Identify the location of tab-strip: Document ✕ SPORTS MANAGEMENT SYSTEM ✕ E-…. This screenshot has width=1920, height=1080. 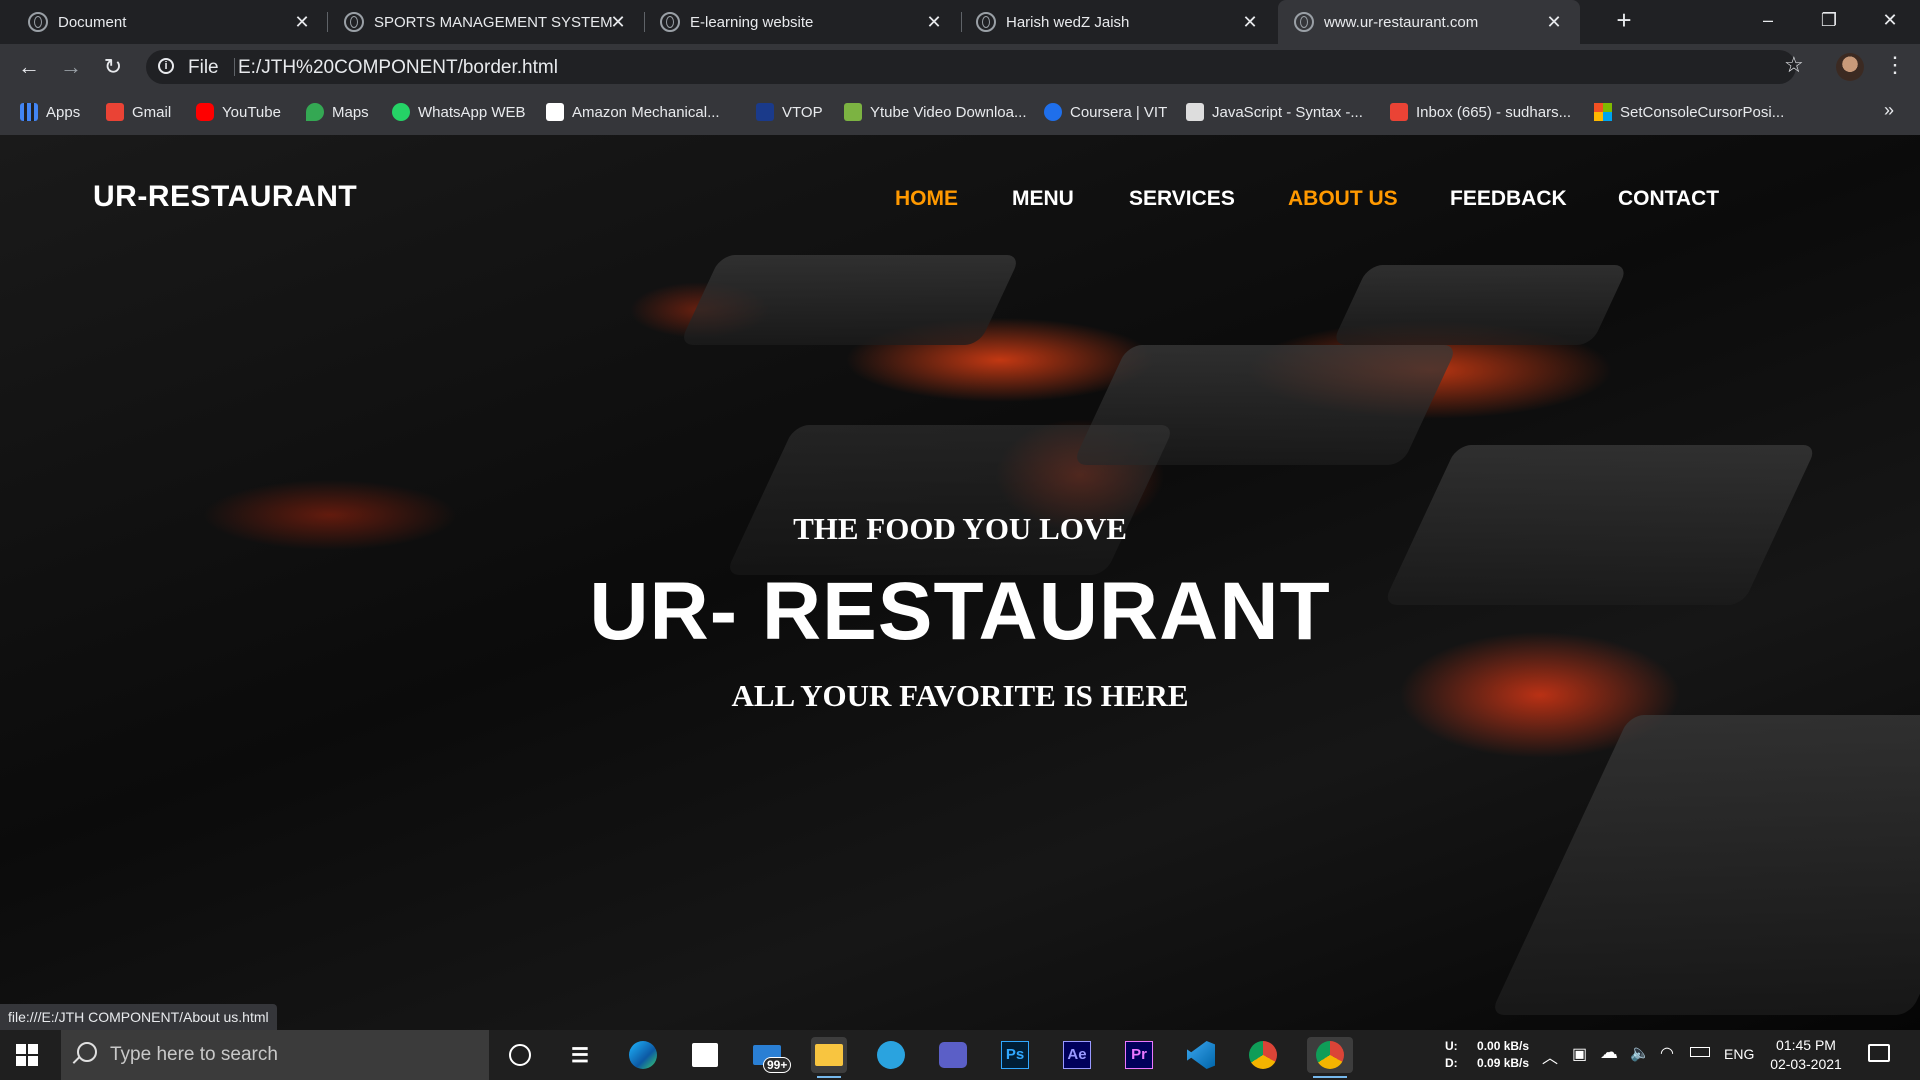
(960, 22).